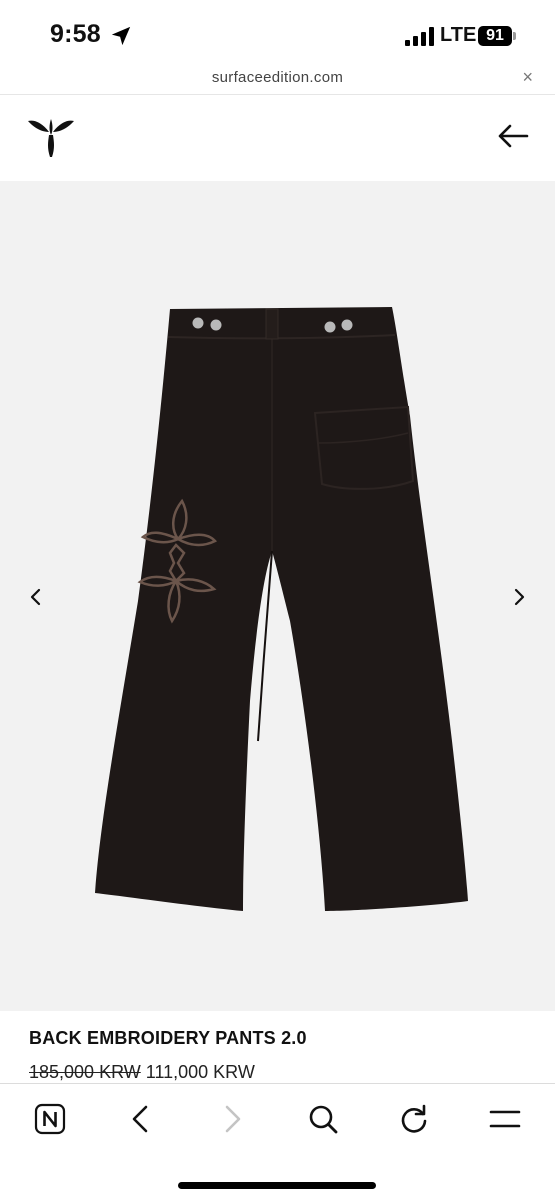 The image size is (555, 1201). Describe the element at coordinates (200, 1072) in the screenshot. I see `sale-price: 111,000 KRW` at that location.